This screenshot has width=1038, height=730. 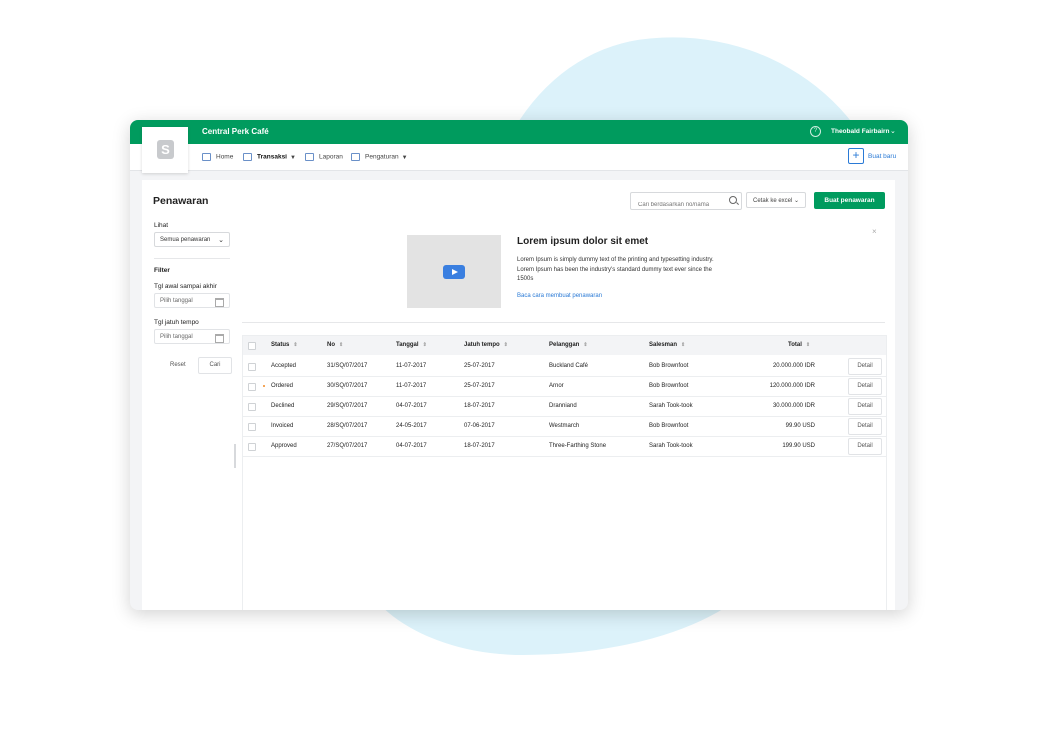 I want to click on top-bar: Central Perk Café ? Theobald Fairbairn ⌄, so click(x=519, y=132).